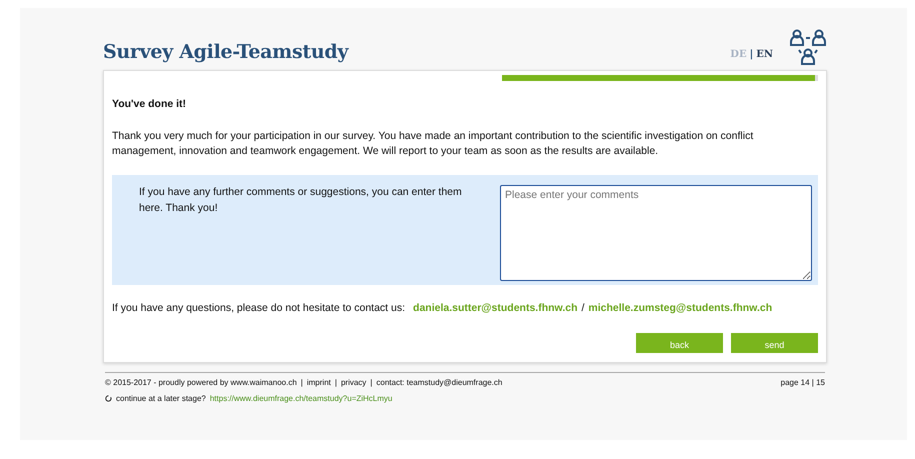 The image size is (915, 459). Describe the element at coordinates (764, 54) in the screenshot. I see `language-link: EN` at that location.